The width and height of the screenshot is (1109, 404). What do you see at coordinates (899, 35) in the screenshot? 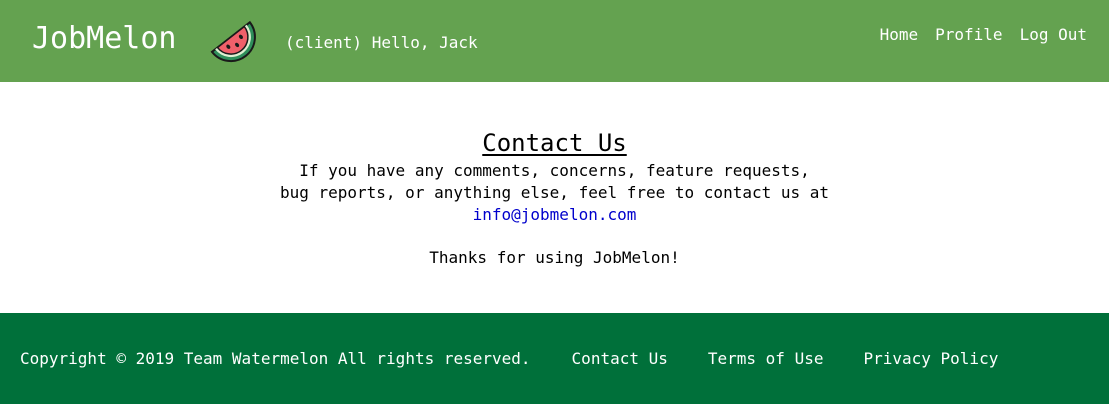
I see `nav-home-link: Home` at bounding box center [899, 35].